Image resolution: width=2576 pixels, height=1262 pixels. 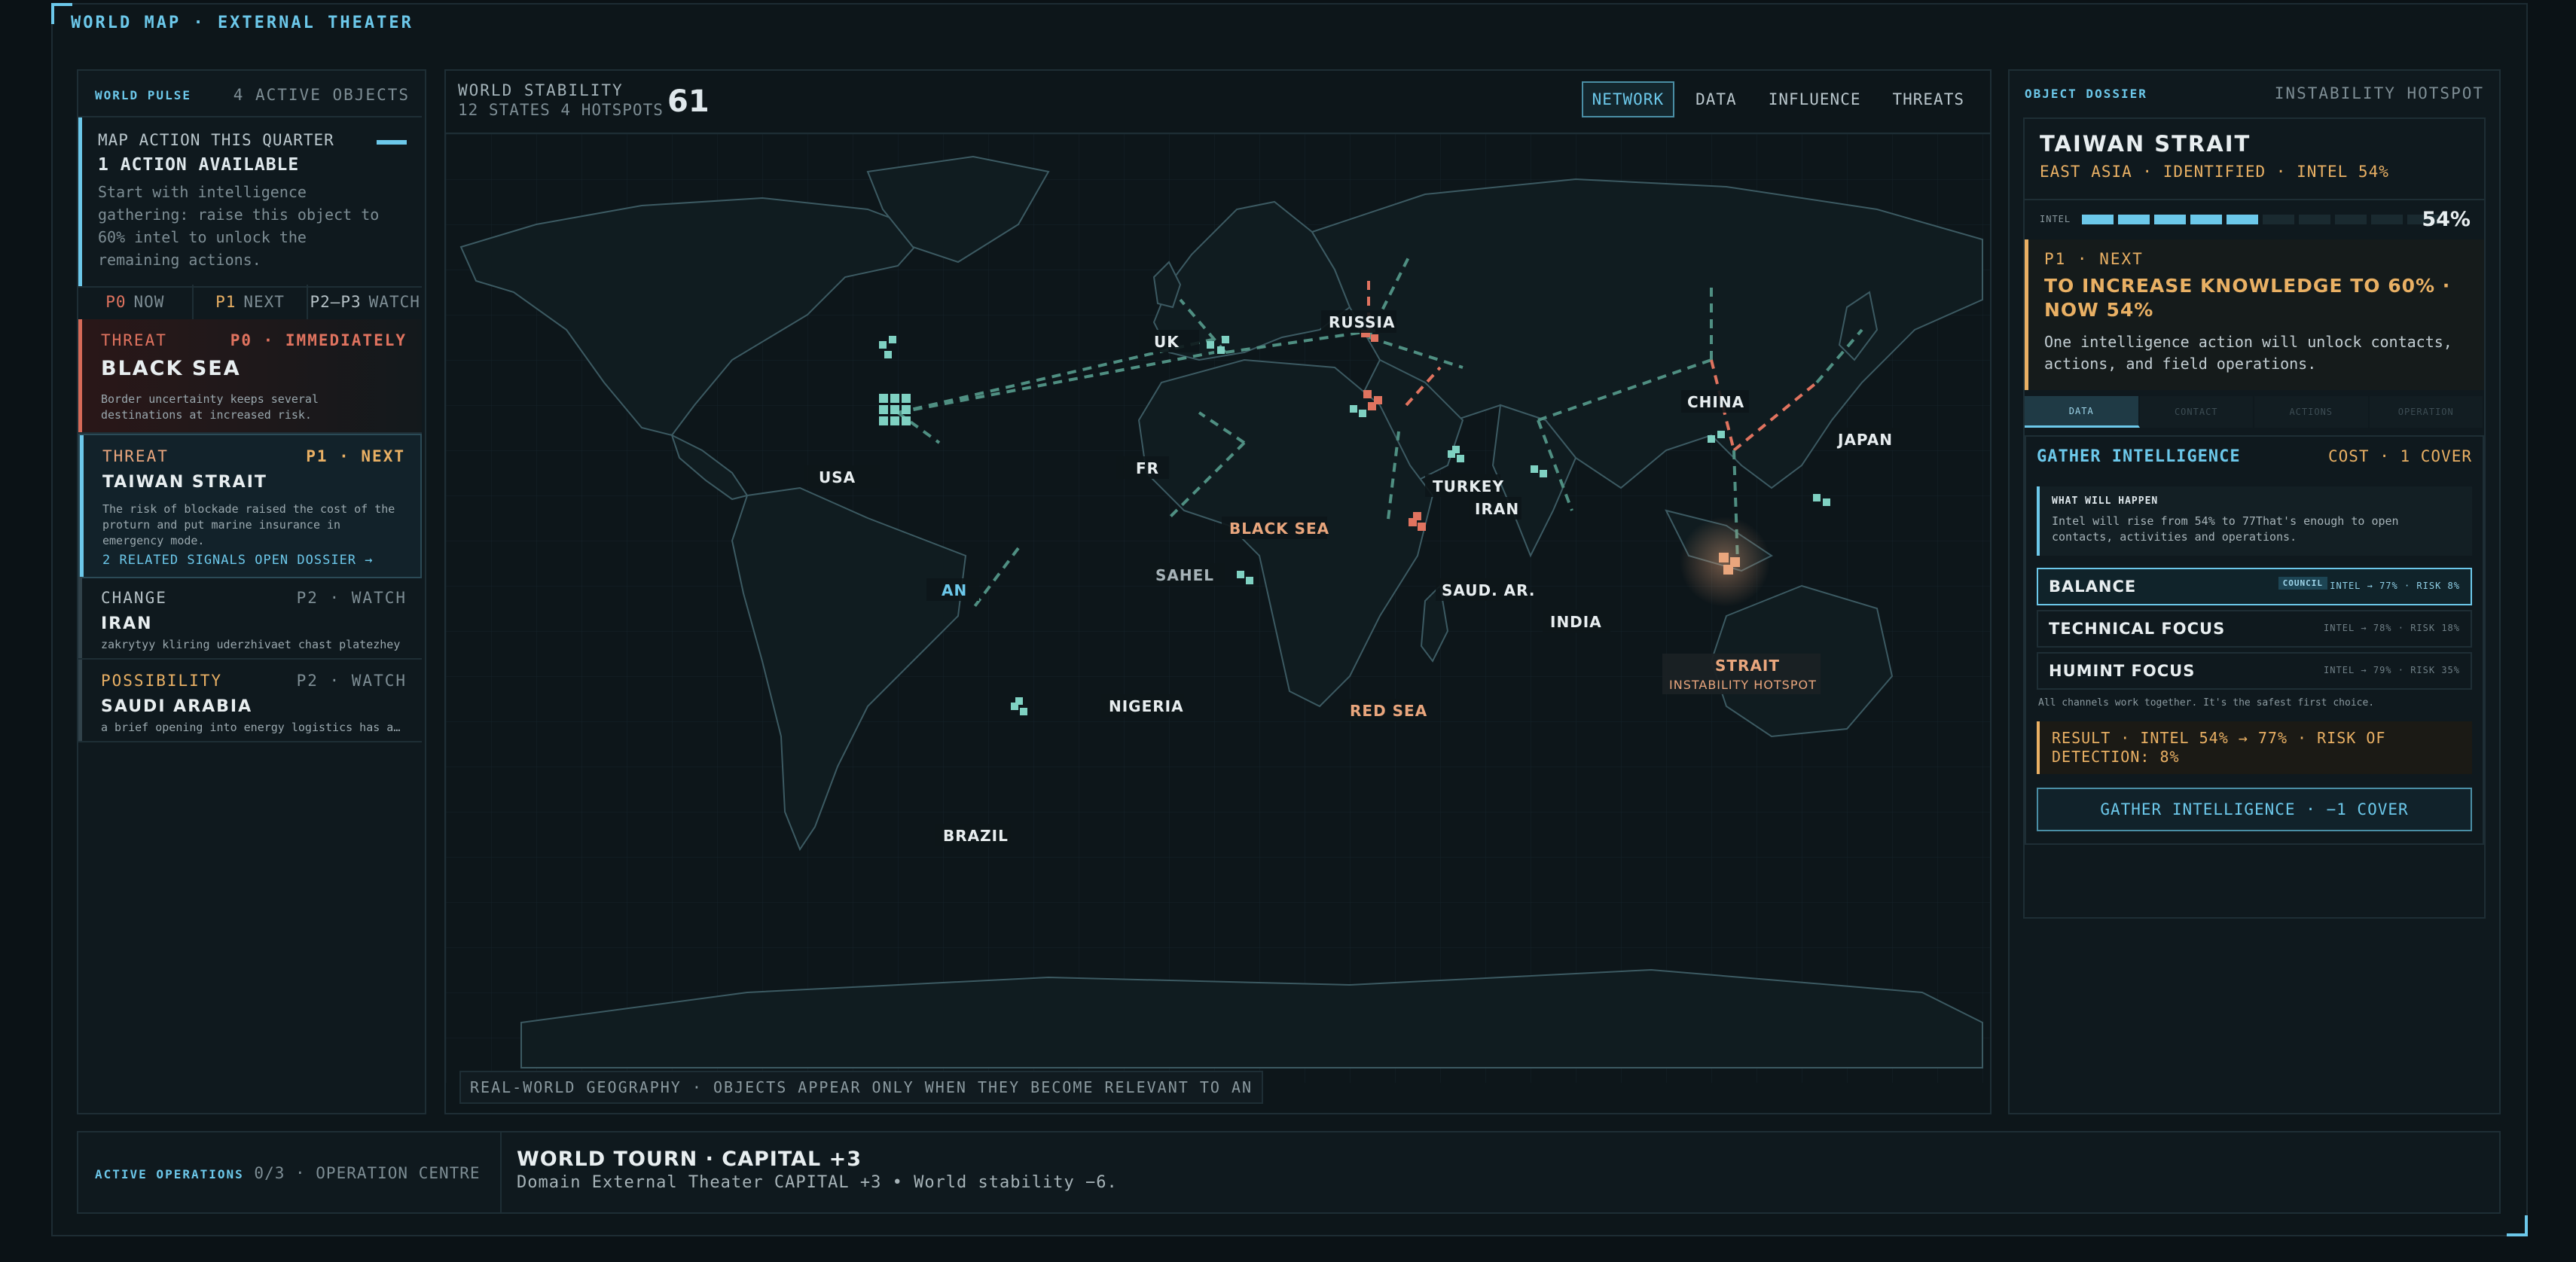 What do you see at coordinates (2197, 412) in the screenshot?
I see `tab-dossier-contact: CONTACT` at bounding box center [2197, 412].